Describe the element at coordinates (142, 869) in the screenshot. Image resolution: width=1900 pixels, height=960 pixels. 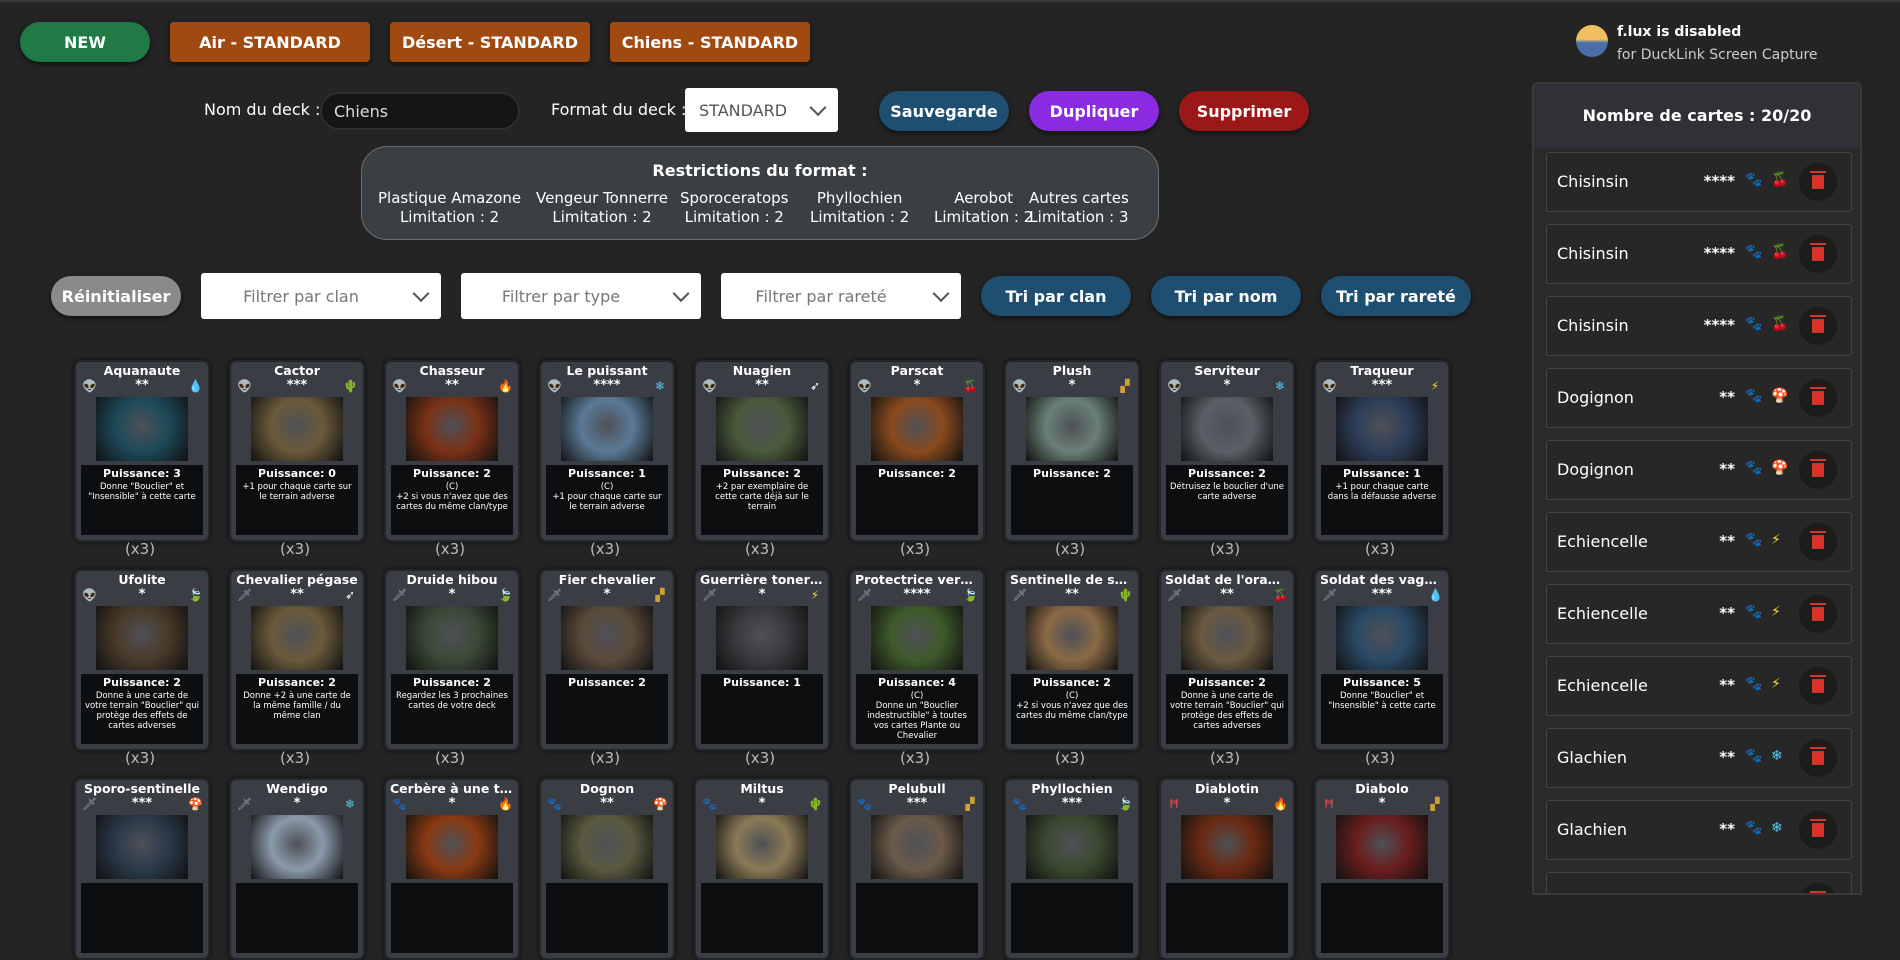
I see `card: Sporo-sentinelle *** 🗡 🍄` at that location.